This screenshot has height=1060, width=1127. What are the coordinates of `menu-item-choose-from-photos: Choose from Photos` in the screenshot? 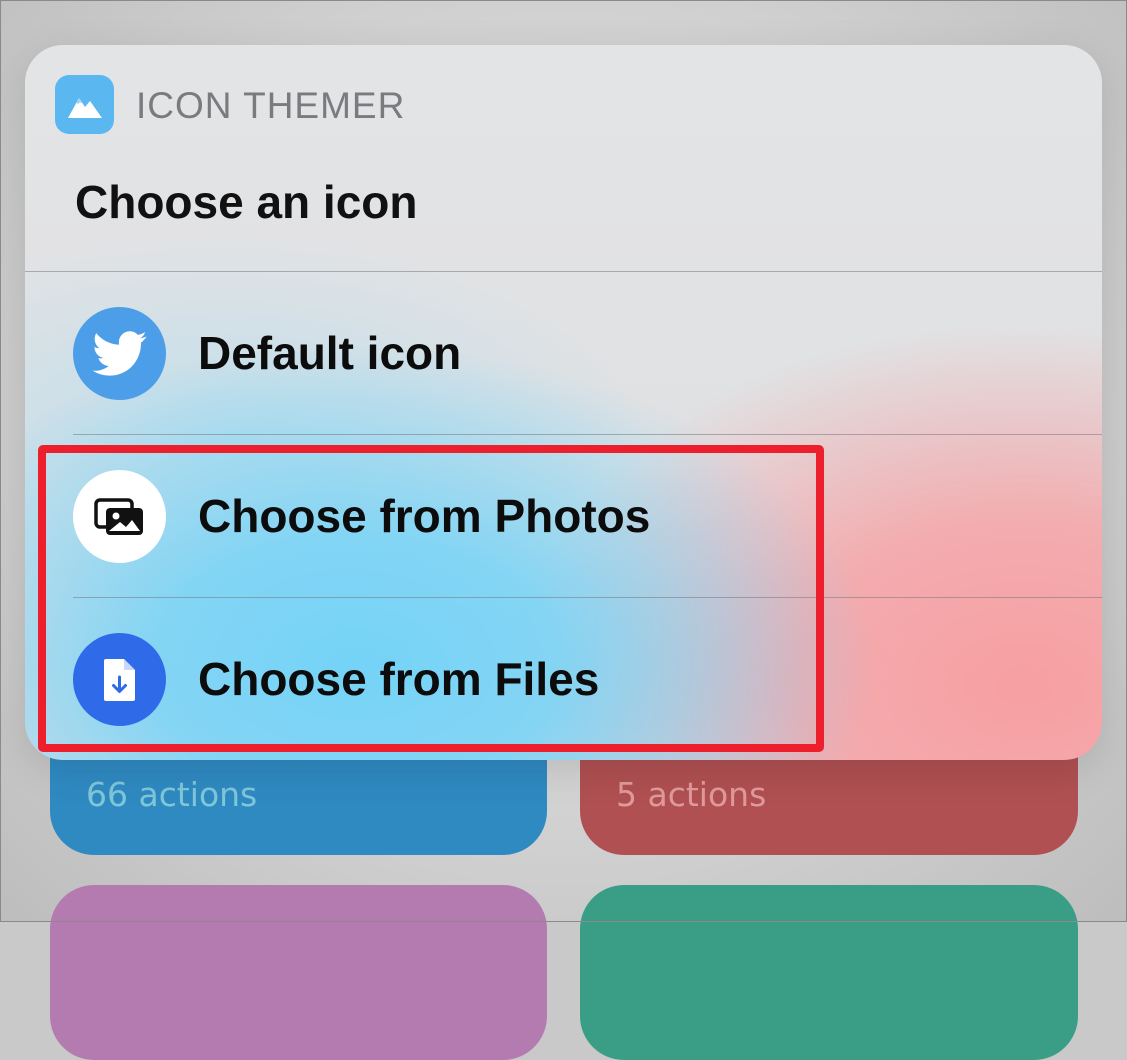 It's located at (563, 516).